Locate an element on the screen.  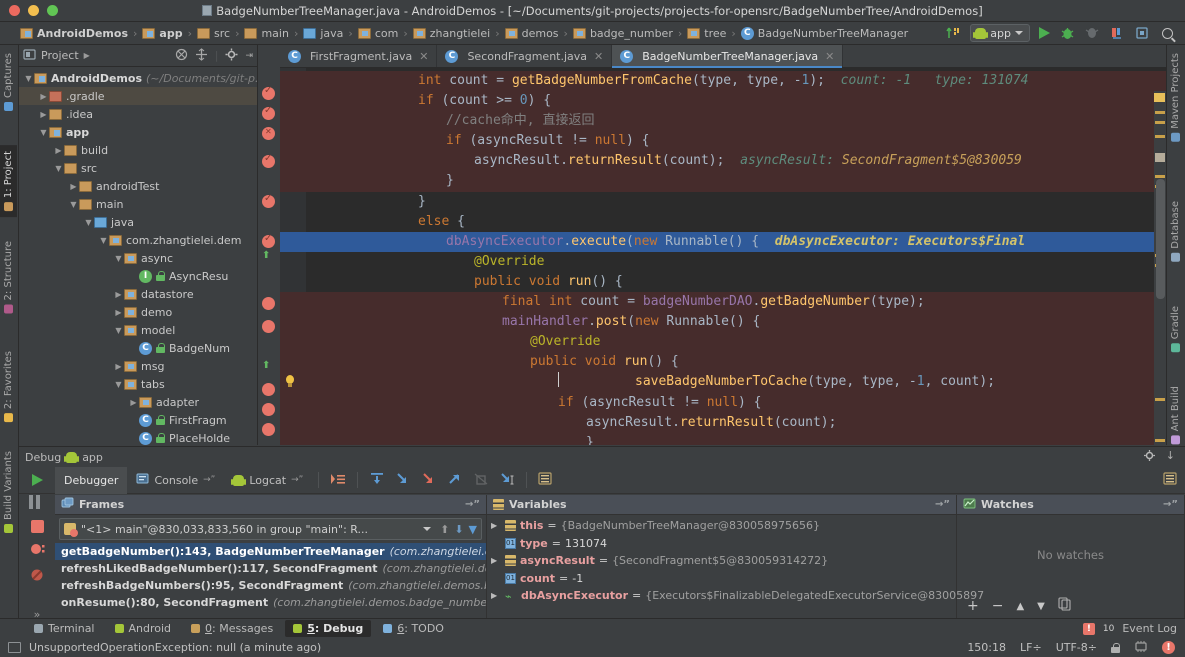
debugger-tab-bar: Debugger Console →ˮ Logcat →ˮ is located at coordinates (602, 480).